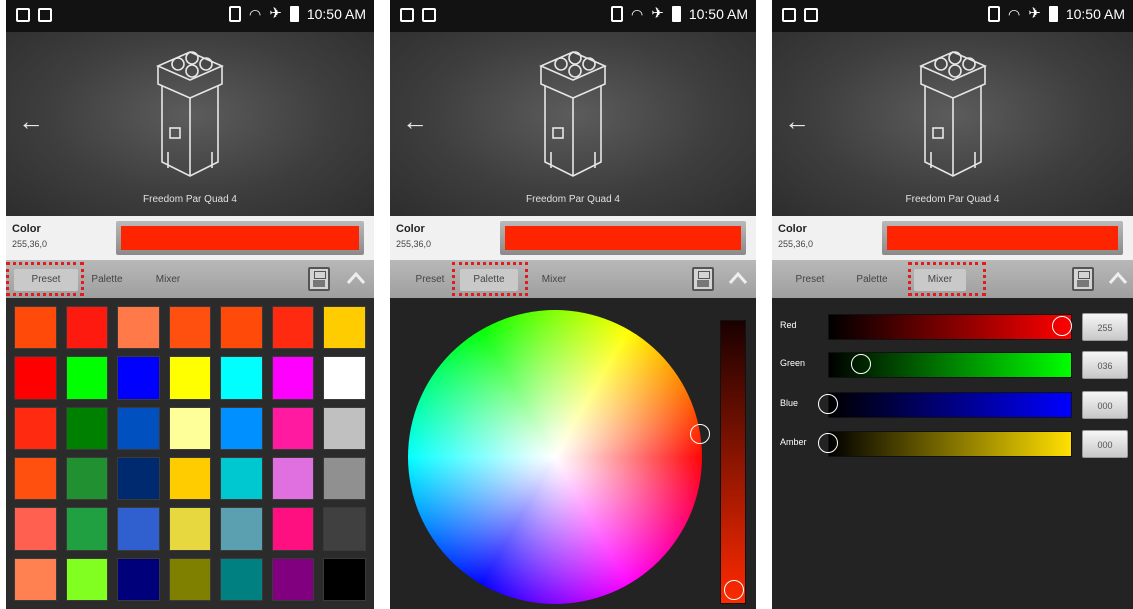  I want to click on color-label: Color, so click(26, 229).